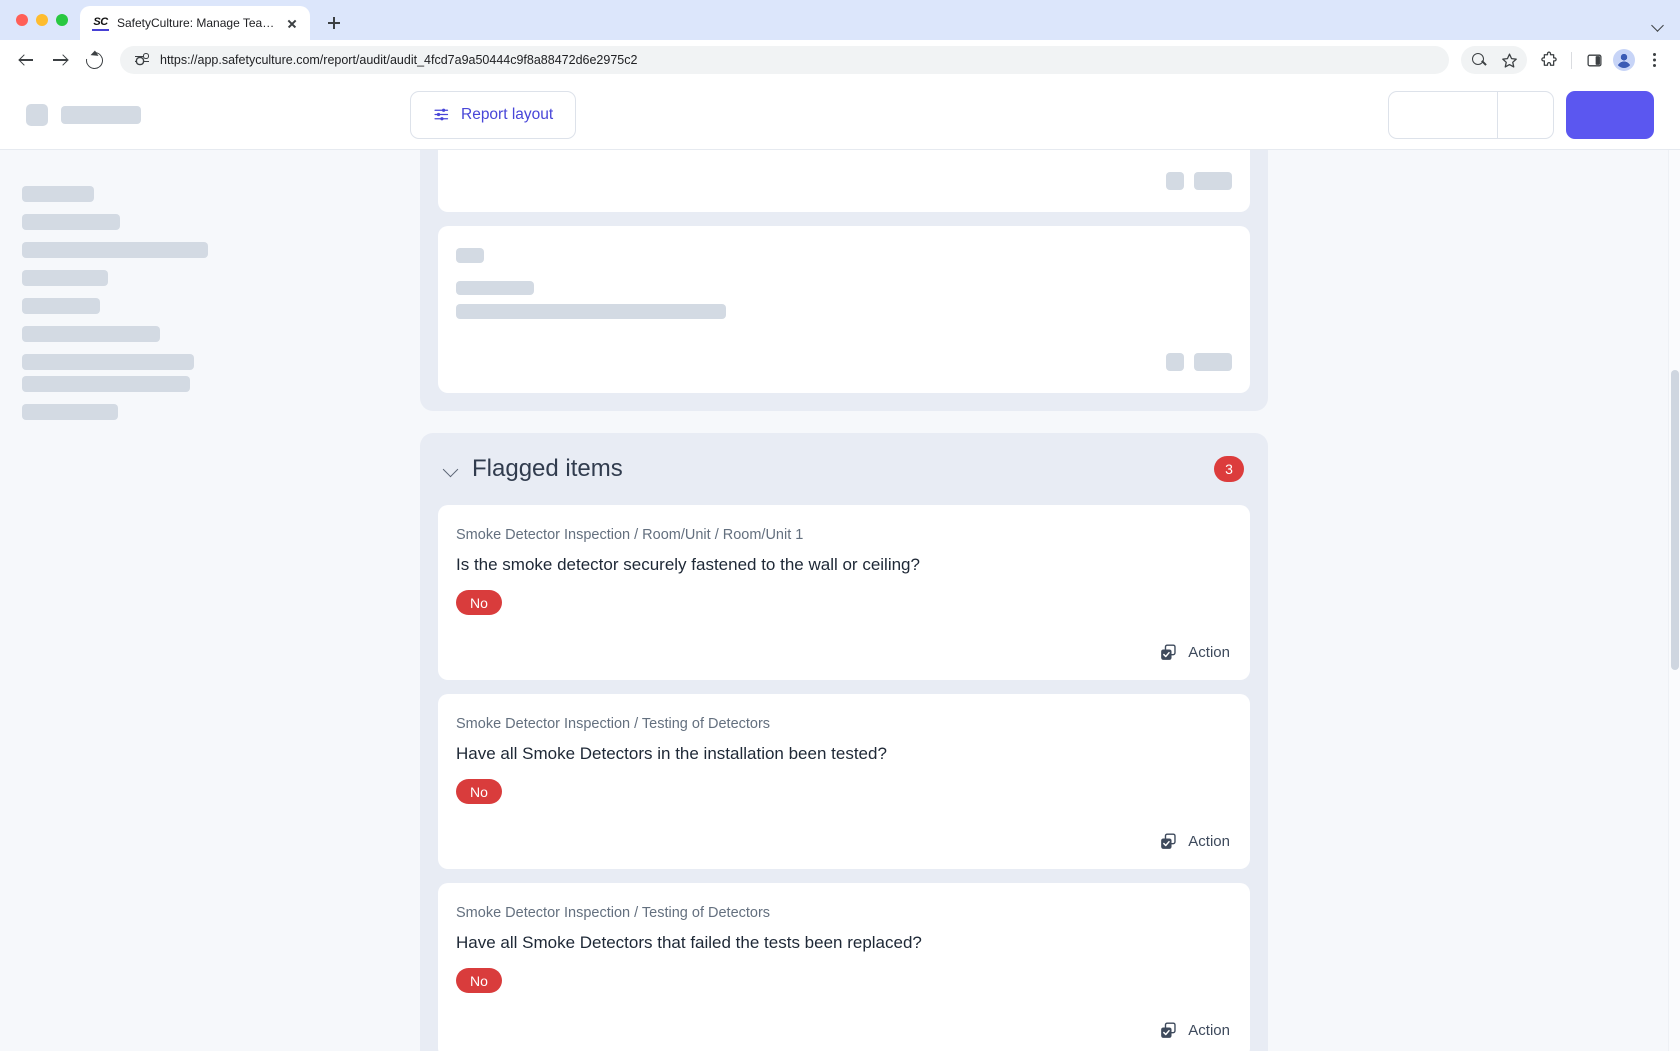  Describe the element at coordinates (94, 60) in the screenshot. I see `reload-button` at that location.